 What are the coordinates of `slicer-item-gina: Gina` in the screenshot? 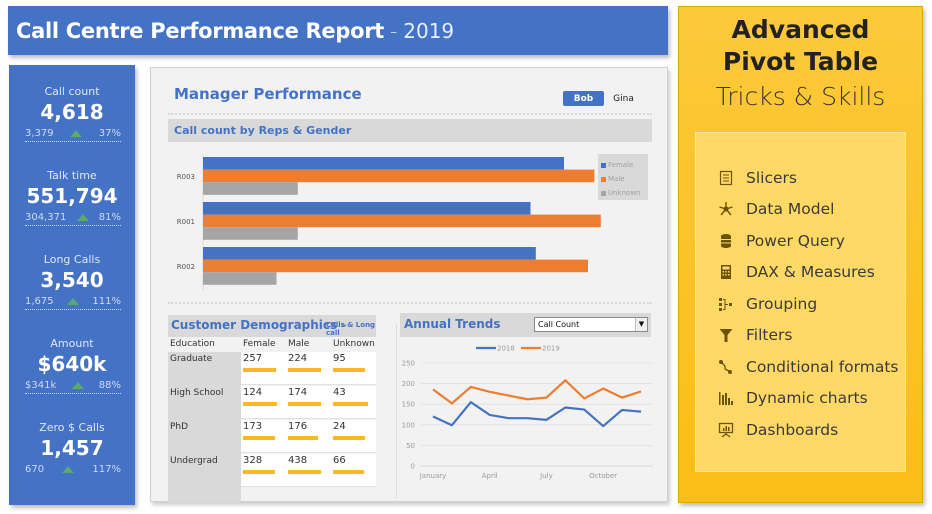 It's located at (623, 98).